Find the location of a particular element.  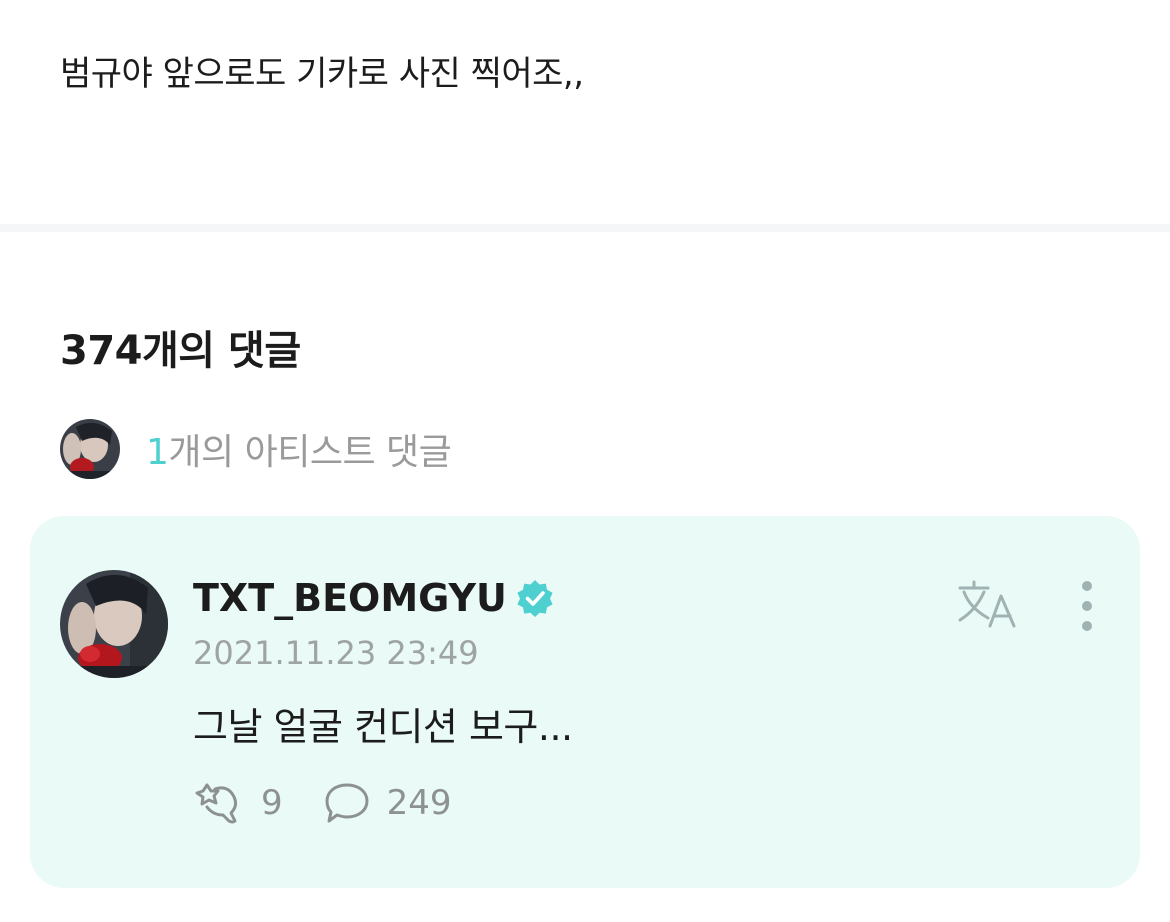

author-row: TXT_BEOMGYU is located at coordinates (374, 598).